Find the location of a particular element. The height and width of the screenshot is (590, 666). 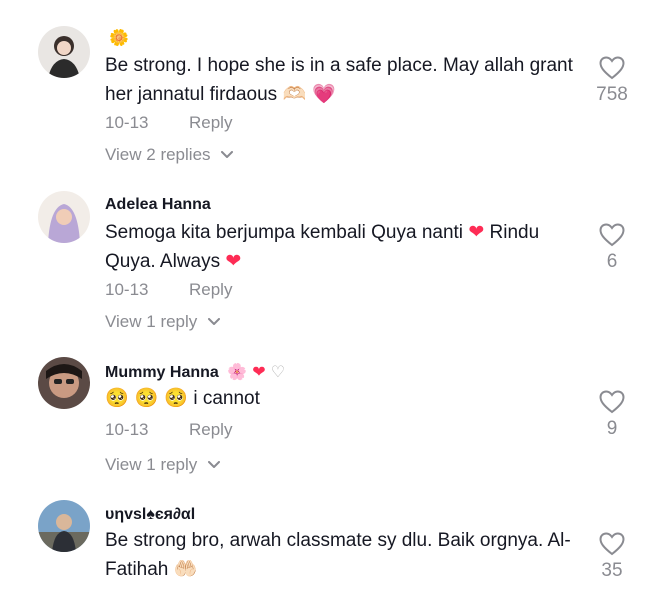

comment-text: 🥺 🥺 🥺 i cannot is located at coordinates (347, 398).